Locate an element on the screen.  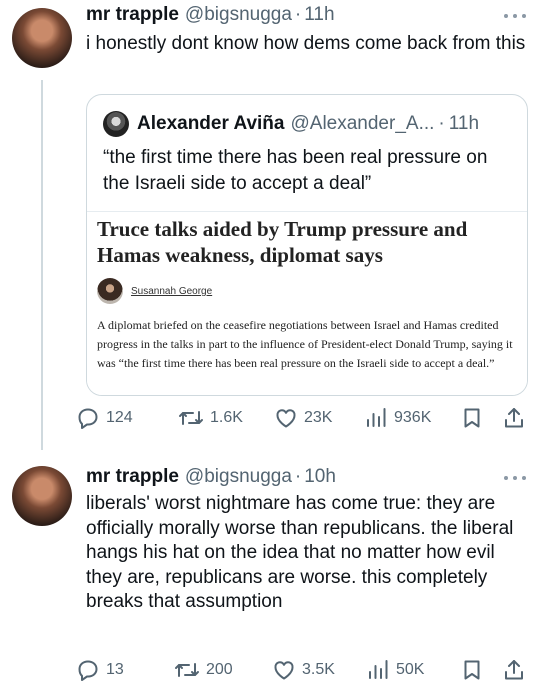
repost-count: 1.6K is located at coordinates (226, 417).